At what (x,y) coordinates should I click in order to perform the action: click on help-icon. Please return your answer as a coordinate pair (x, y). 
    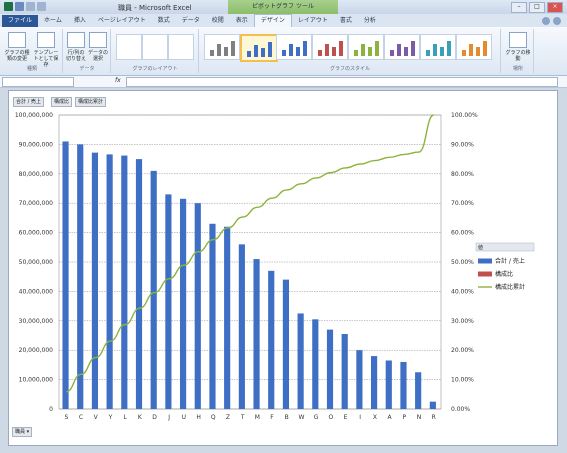
    Looking at the image, I should click on (546, 21).